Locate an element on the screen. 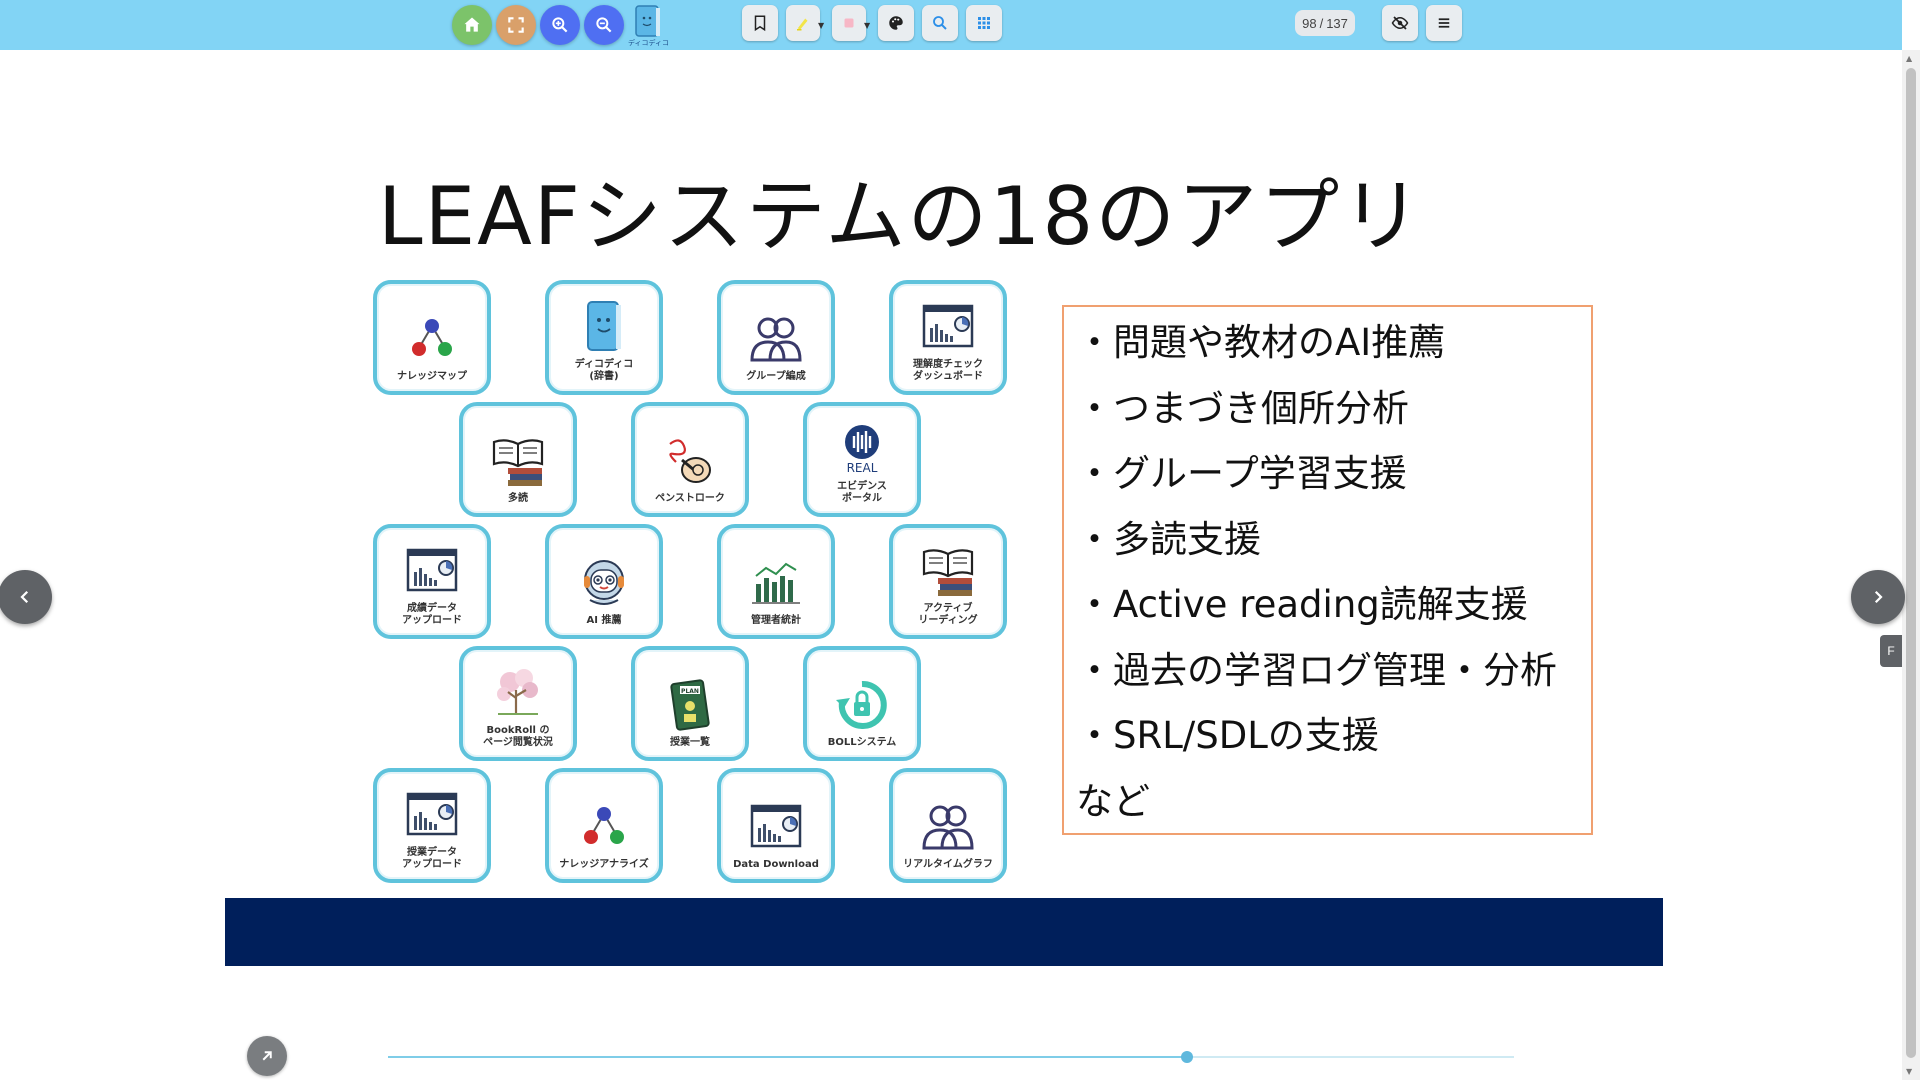  app-label: 理解度チェック ダッシュボード is located at coordinates (948, 370).